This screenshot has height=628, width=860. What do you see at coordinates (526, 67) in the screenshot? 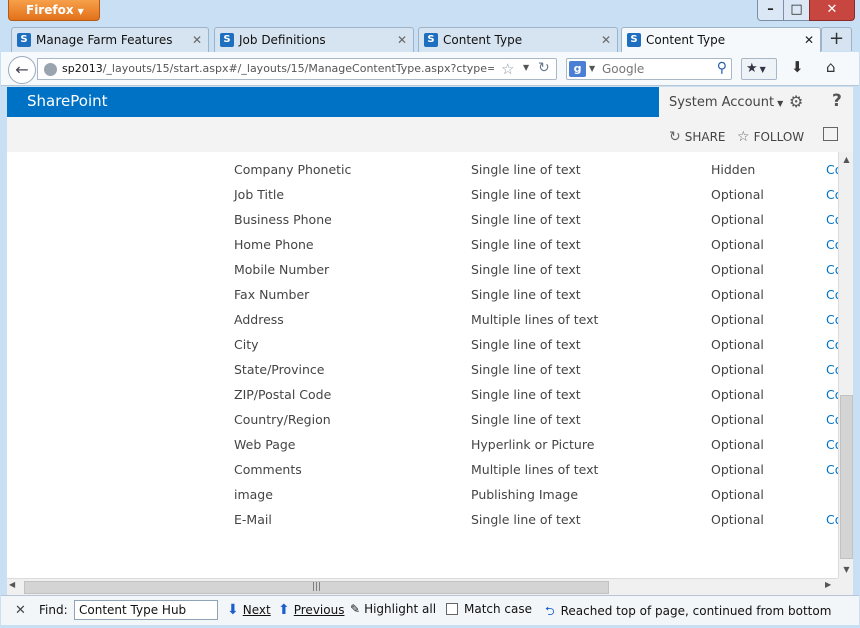
I see `history-dropdown-icon: ▼` at bounding box center [526, 67].